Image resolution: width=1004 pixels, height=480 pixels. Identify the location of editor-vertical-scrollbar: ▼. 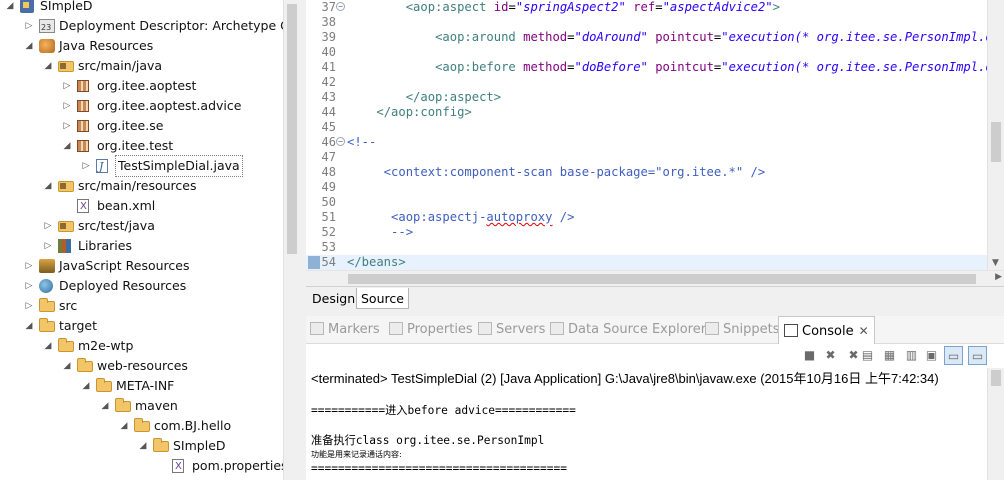
(995, 135).